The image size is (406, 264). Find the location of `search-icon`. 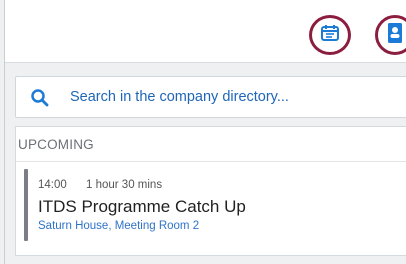

search-icon is located at coordinates (40, 100).